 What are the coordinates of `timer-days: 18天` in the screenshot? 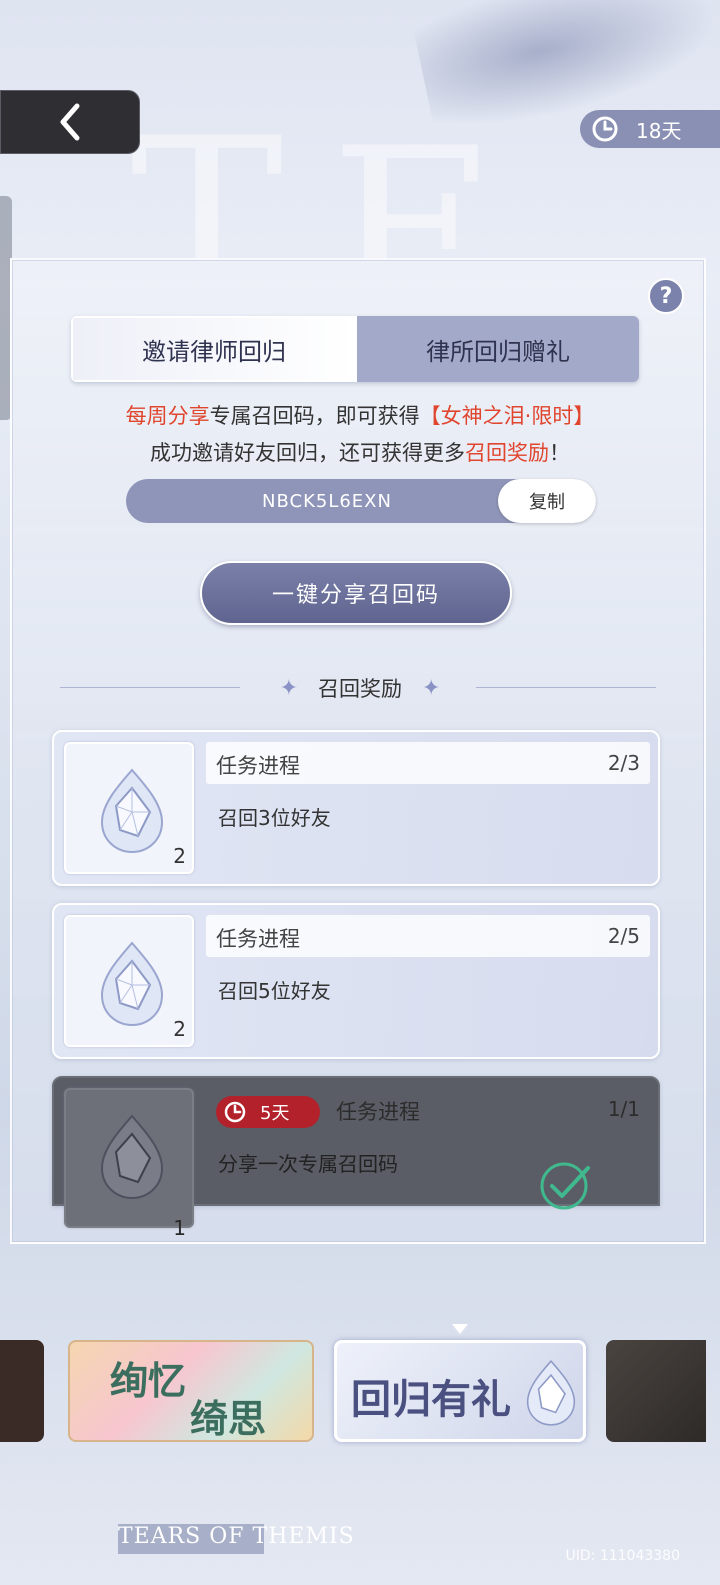 It's located at (659, 130).